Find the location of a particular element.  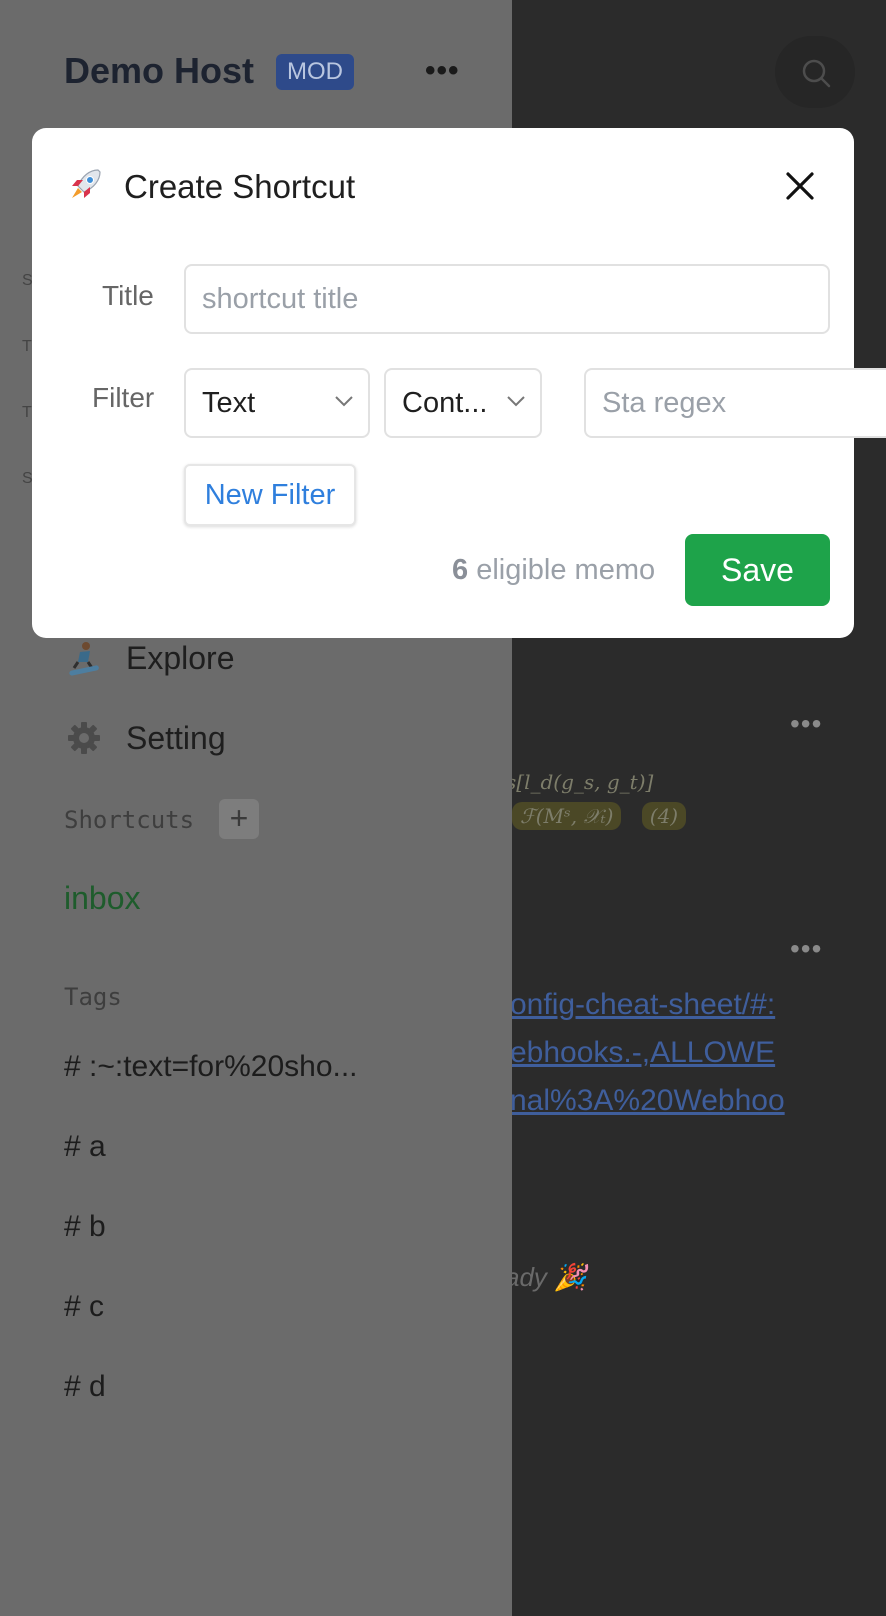

new-filter-button: New Filter is located at coordinates (270, 495).